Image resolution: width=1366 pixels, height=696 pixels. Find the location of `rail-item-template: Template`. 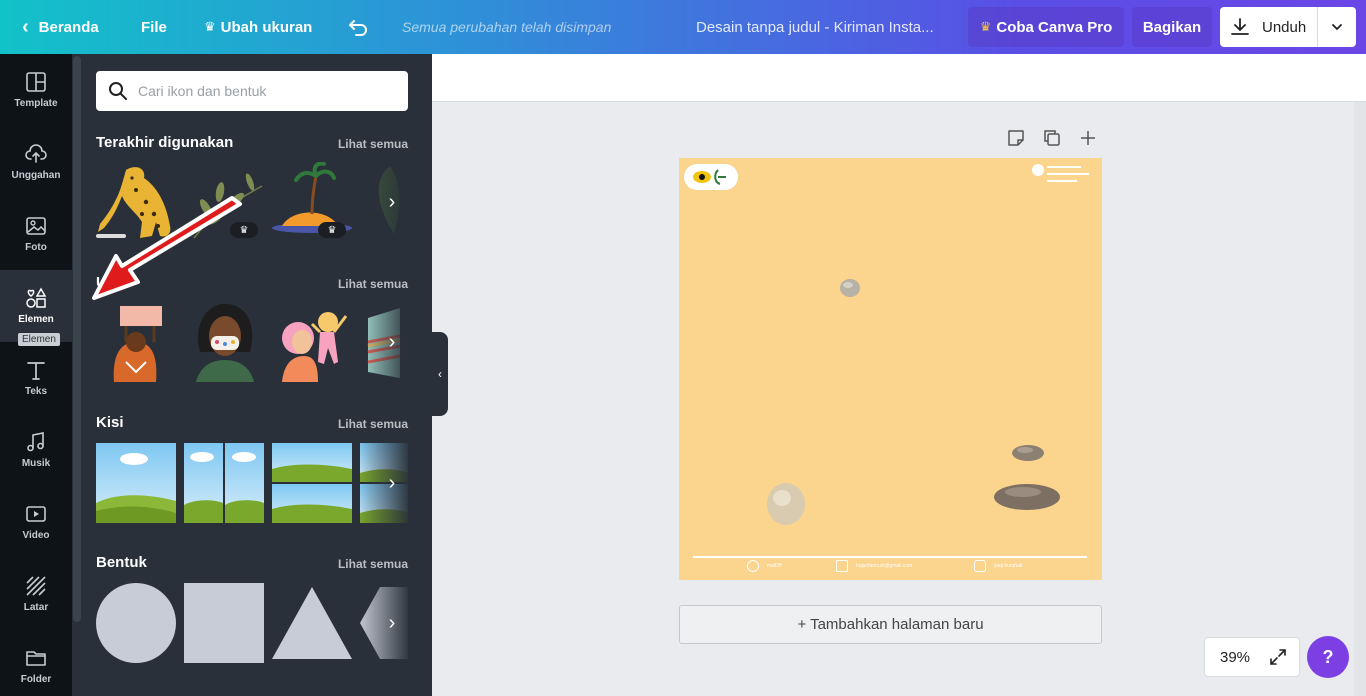

rail-item-template: Template is located at coordinates (36, 90).